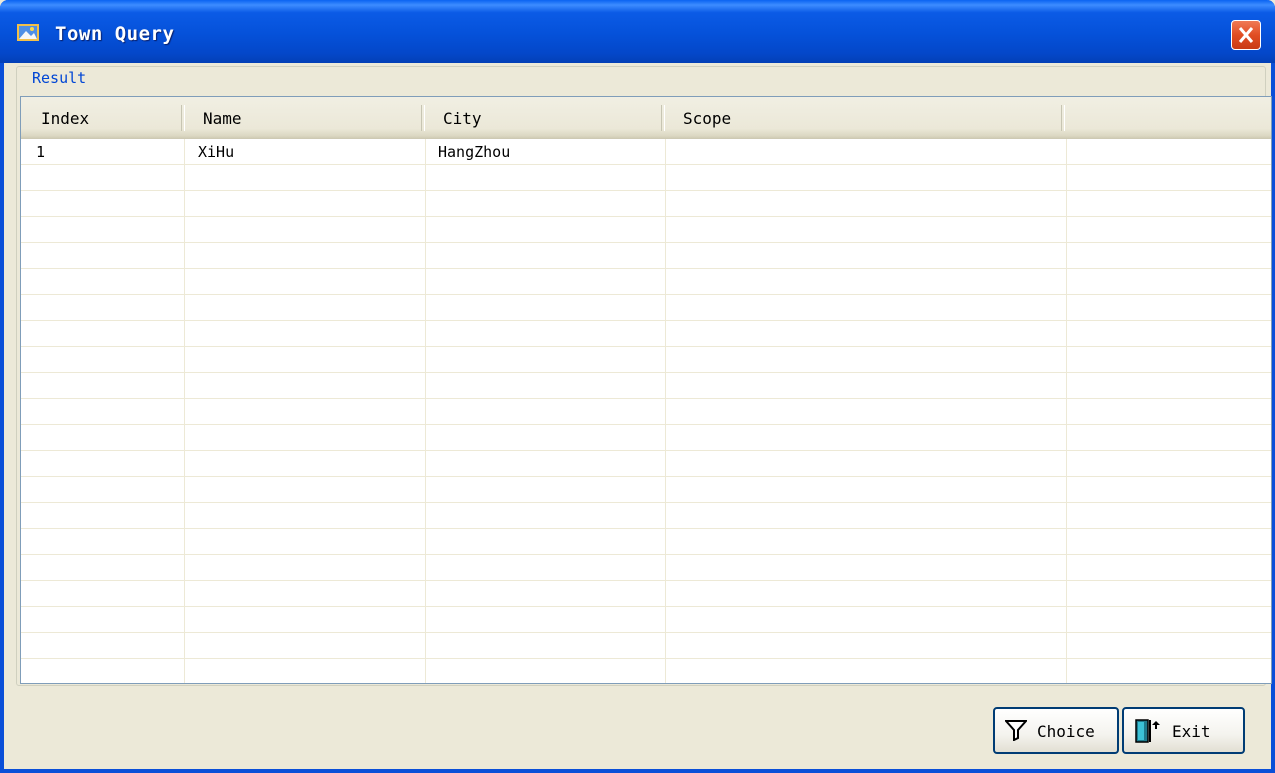 The image size is (1275, 773). What do you see at coordinates (637, 31) in the screenshot?
I see `title-bar: Town Query` at bounding box center [637, 31].